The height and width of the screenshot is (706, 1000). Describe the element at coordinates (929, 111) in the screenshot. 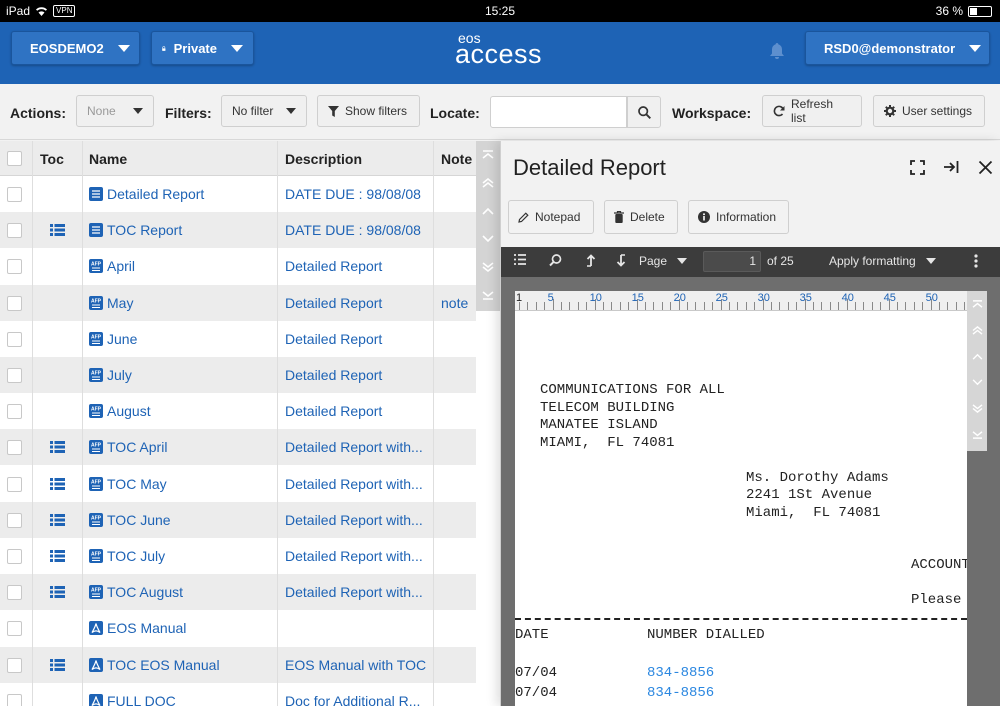

I see `user-settings-button: User settings` at that location.